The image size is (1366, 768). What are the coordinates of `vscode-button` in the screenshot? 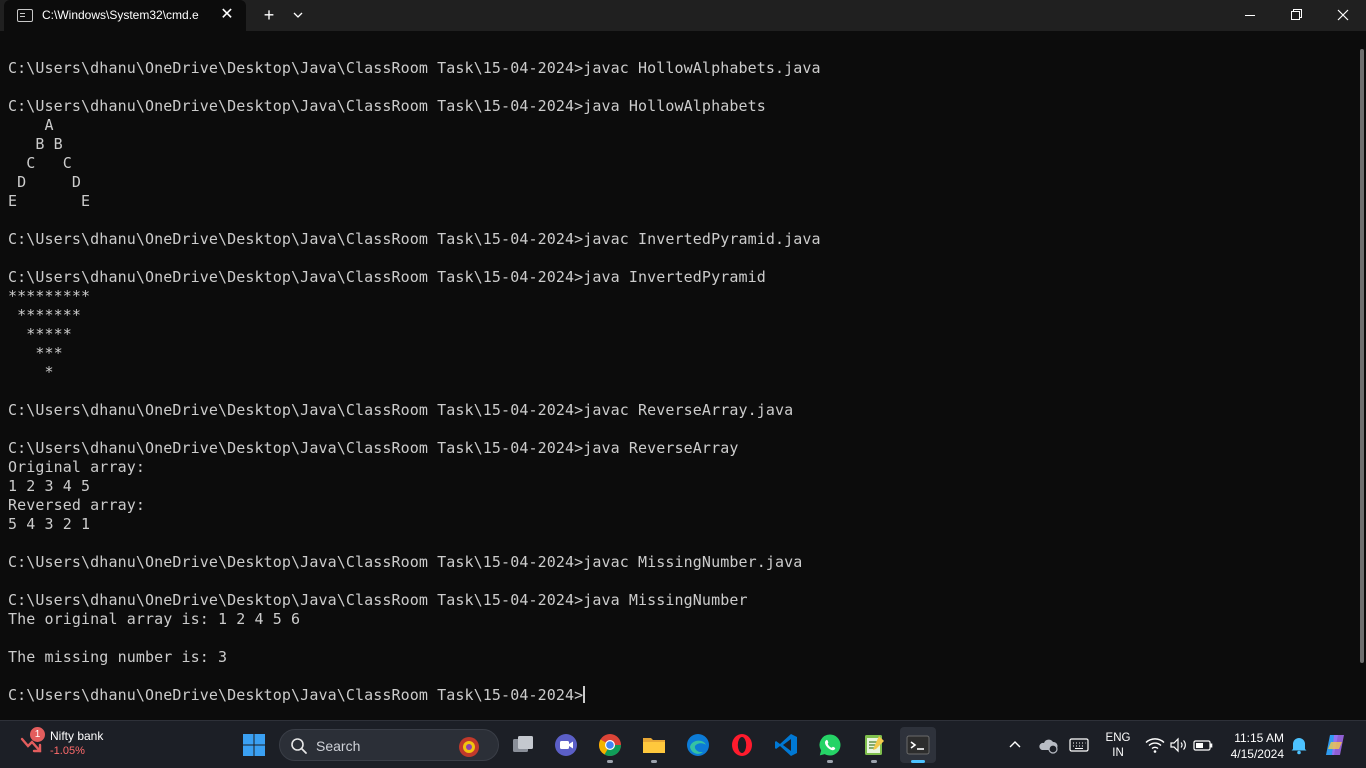 It's located at (786, 745).